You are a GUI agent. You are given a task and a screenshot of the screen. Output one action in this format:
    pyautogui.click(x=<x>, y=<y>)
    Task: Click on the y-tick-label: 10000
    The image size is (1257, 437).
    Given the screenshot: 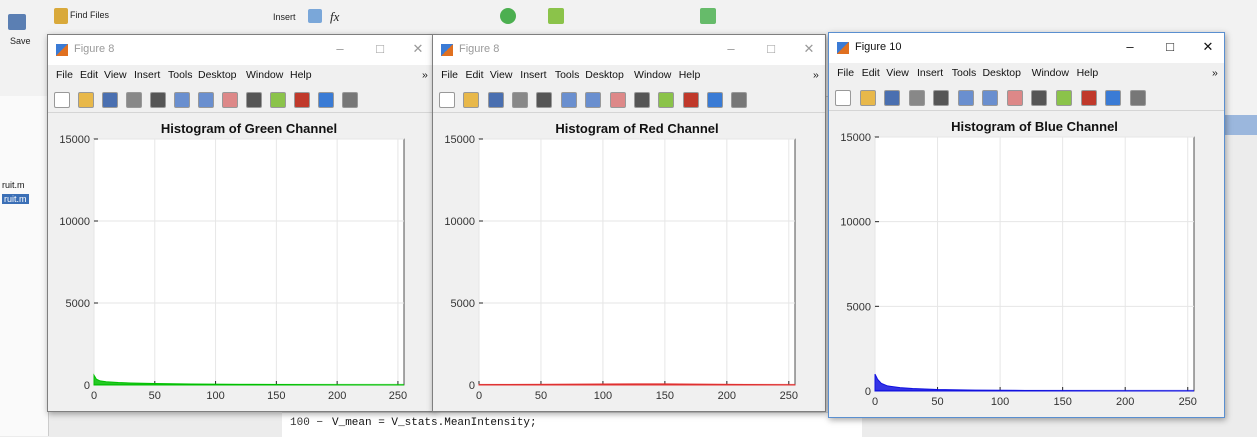 What is the action you would take?
    pyautogui.click(x=74, y=222)
    